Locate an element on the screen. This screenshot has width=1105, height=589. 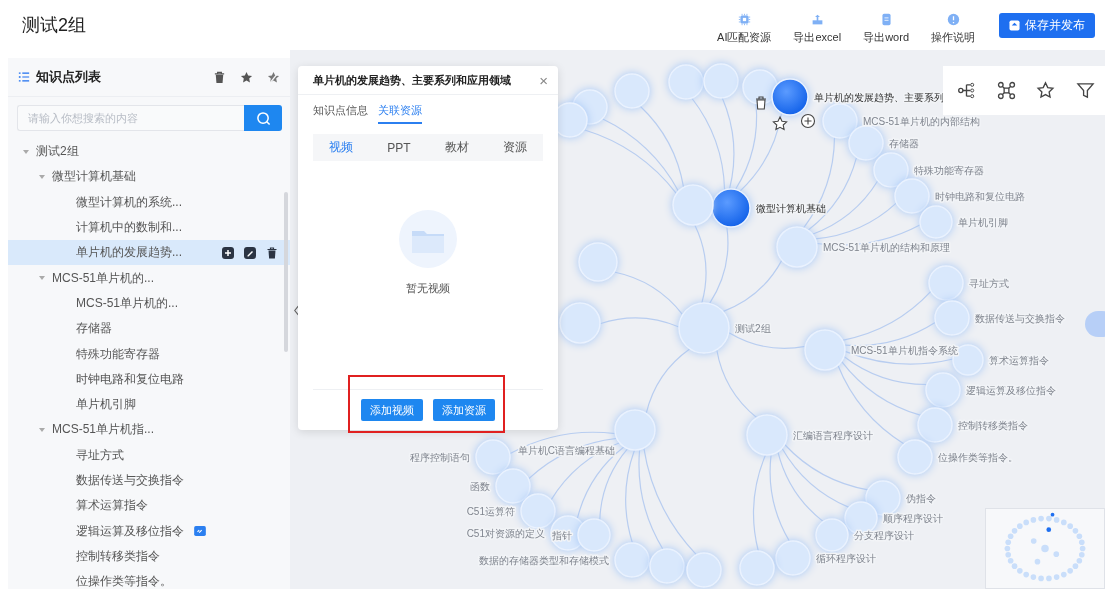
search-button is located at coordinates (263, 118).